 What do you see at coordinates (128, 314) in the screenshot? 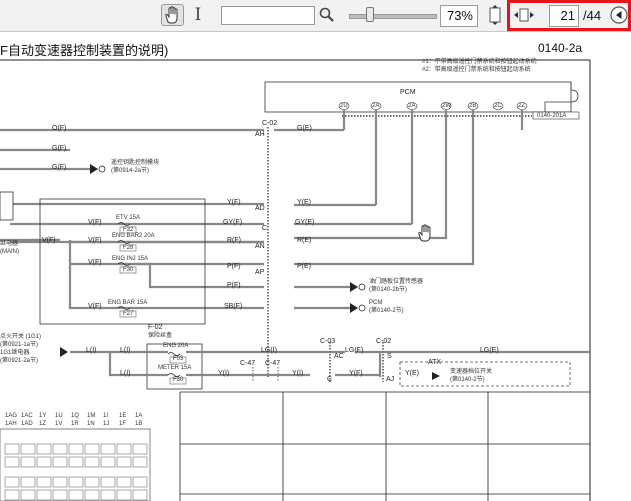
I see `fuse-id: F27` at bounding box center [128, 314].